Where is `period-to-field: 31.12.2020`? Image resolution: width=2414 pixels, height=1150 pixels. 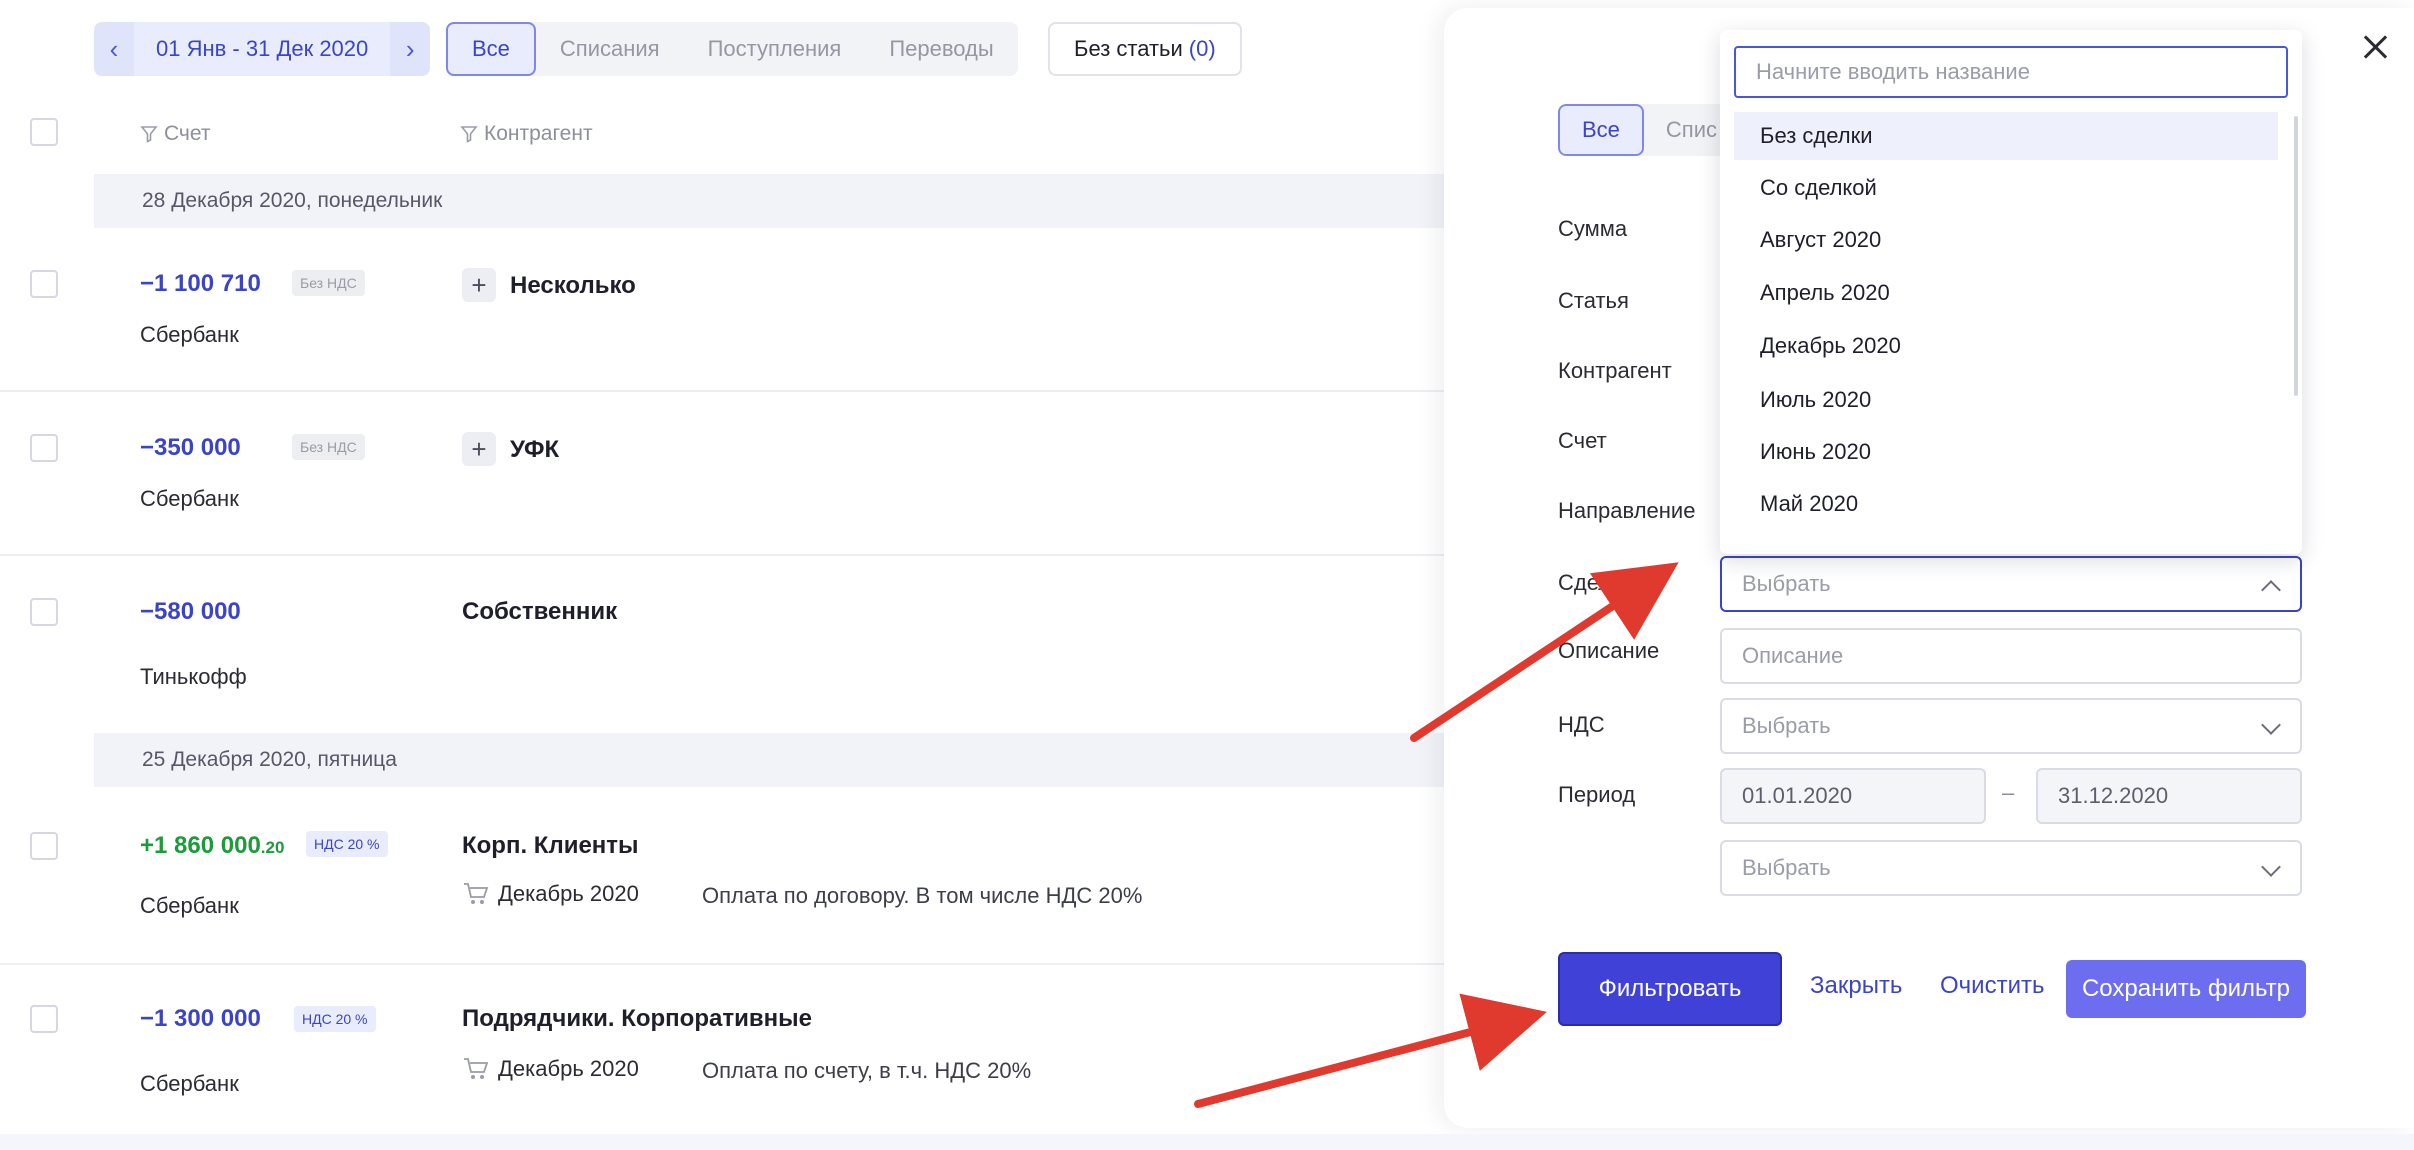
period-to-field: 31.12.2020 is located at coordinates (2169, 796).